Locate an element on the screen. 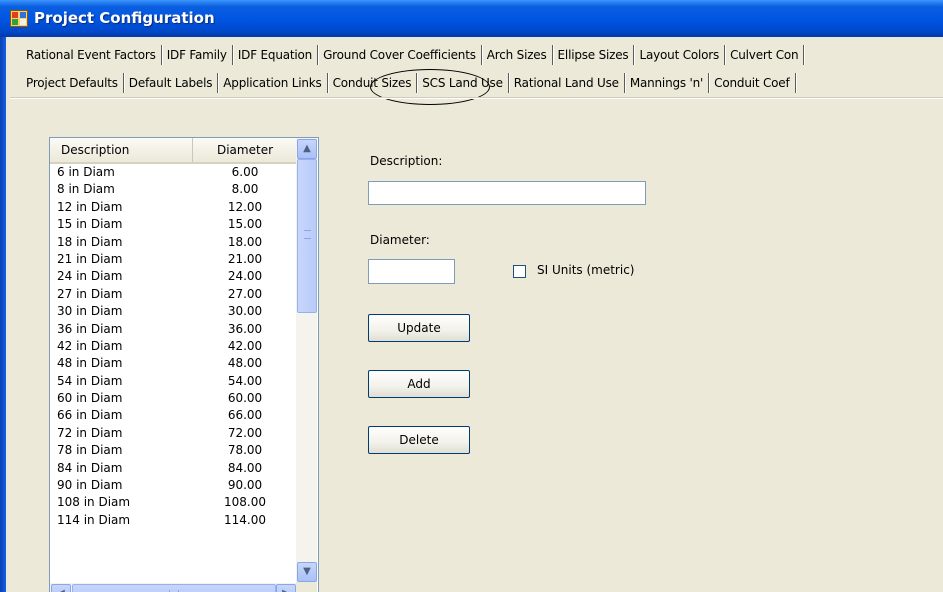  list-item: 15 in Diam 15.00 is located at coordinates (173, 224).